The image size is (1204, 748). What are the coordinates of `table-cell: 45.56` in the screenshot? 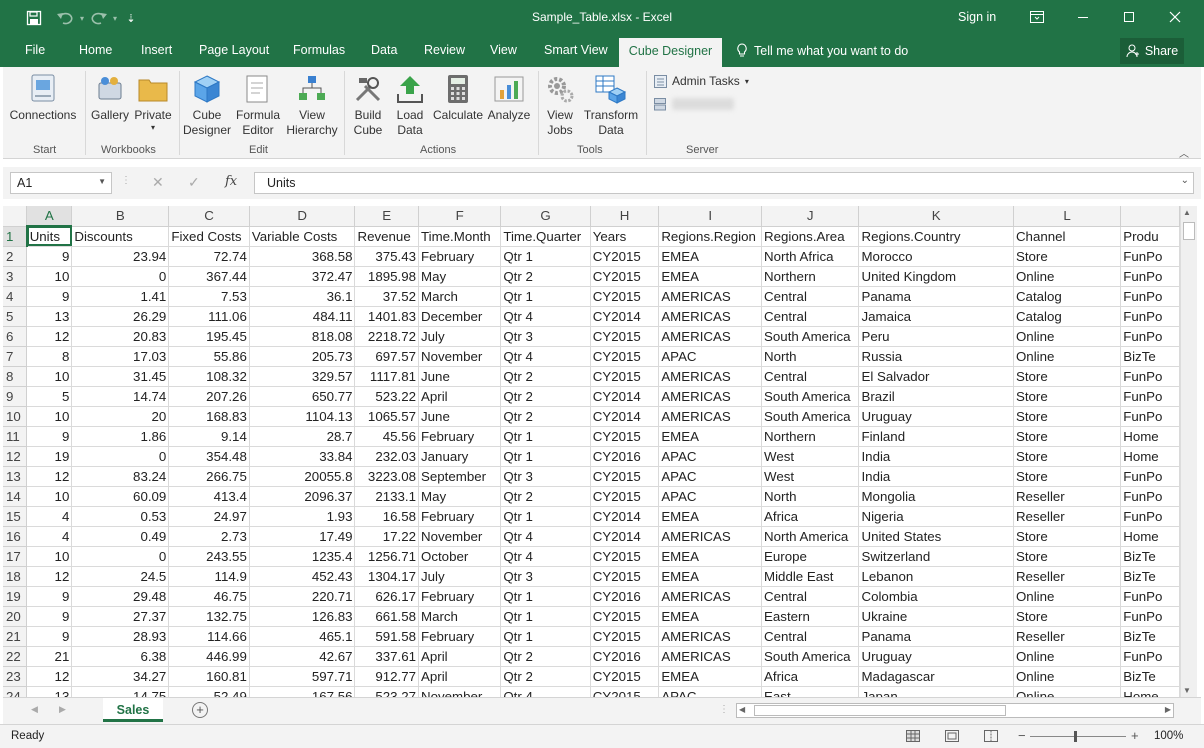 It's located at (386, 436).